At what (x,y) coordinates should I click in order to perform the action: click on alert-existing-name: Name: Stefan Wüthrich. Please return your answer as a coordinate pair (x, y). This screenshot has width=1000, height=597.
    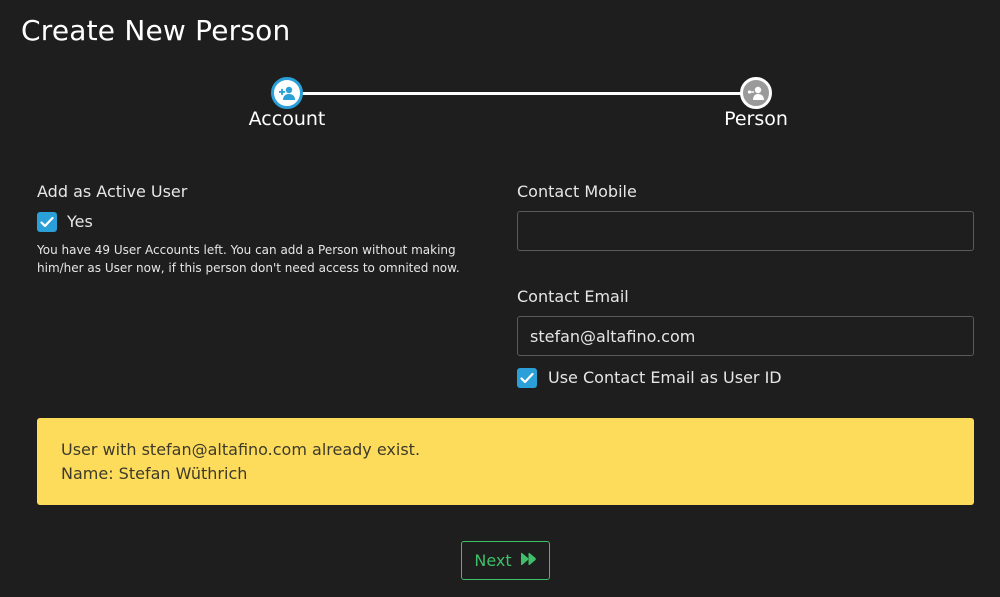
    Looking at the image, I should click on (154, 473).